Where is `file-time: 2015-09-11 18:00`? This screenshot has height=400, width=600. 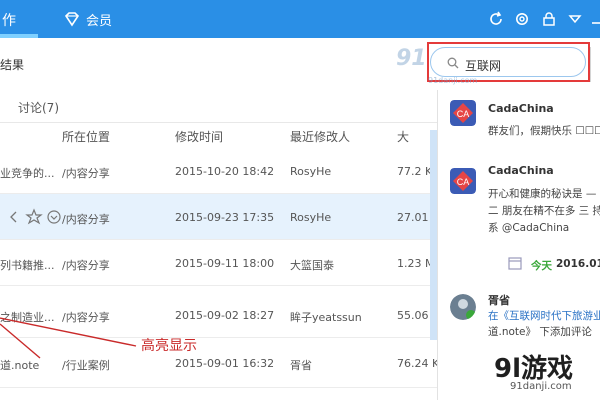
file-time: 2015-09-11 18:00 is located at coordinates (225, 263).